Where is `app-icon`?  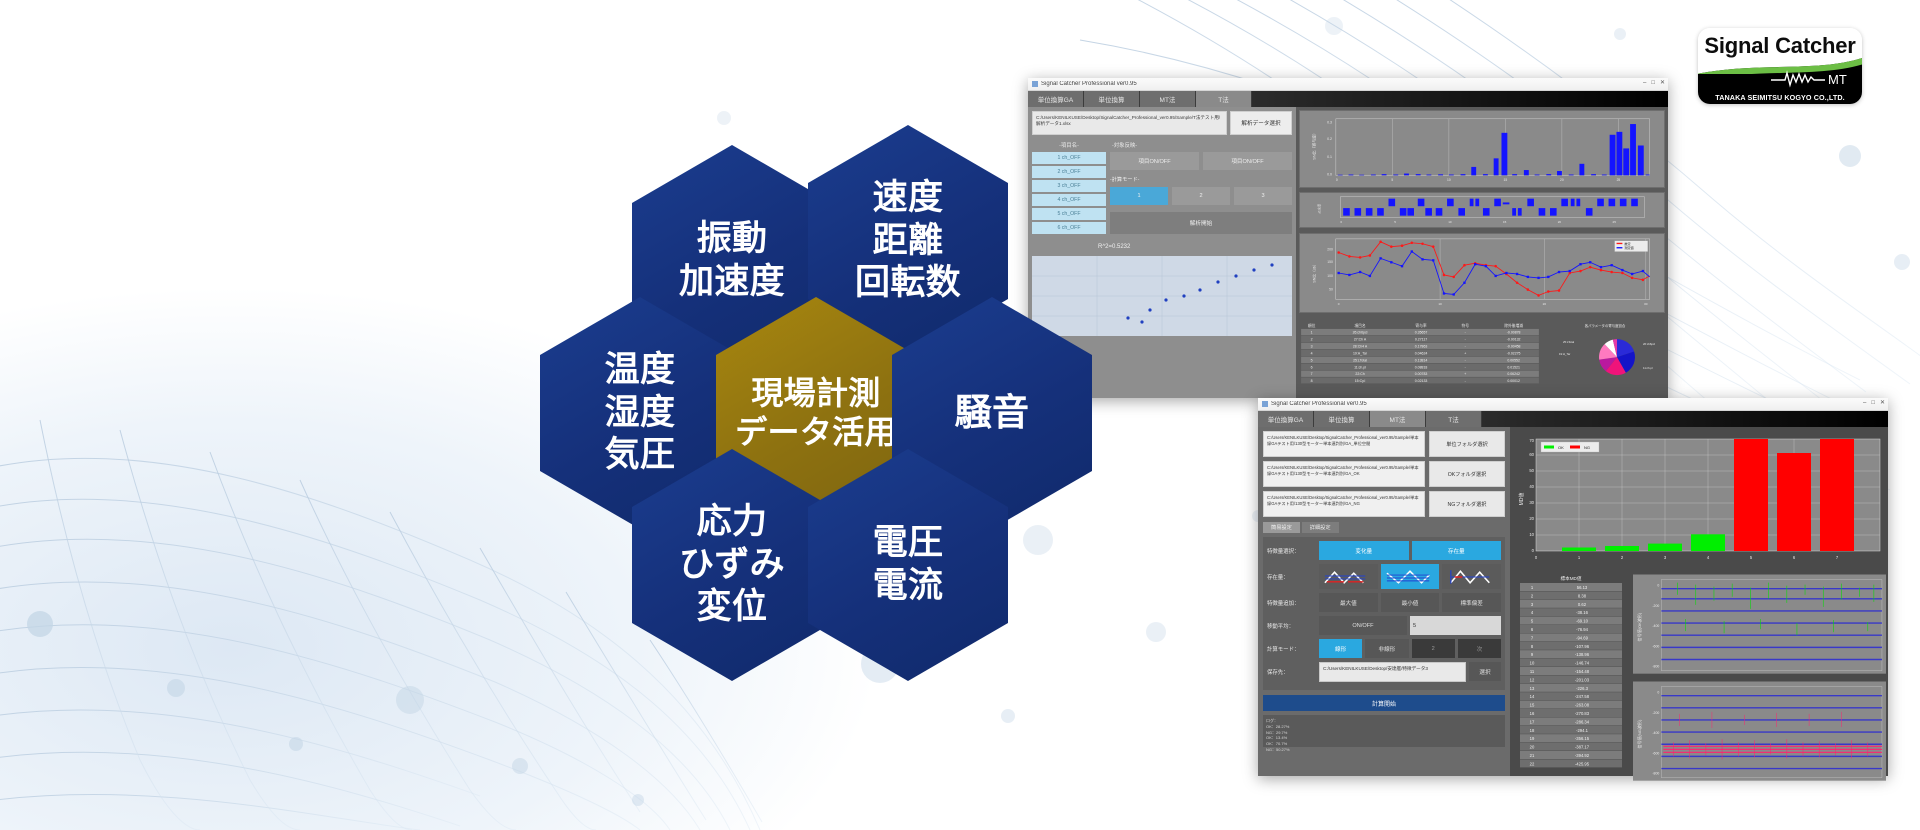
app-icon is located at coordinates (1035, 84).